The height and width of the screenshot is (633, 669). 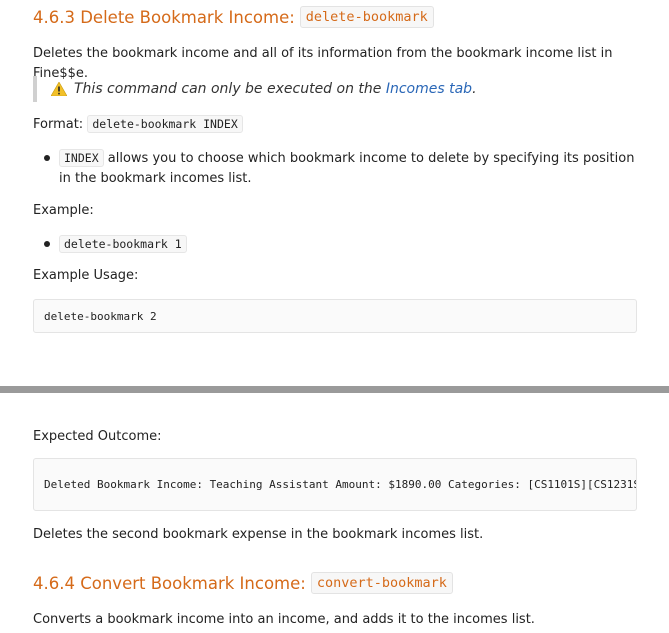 What do you see at coordinates (63, 210) in the screenshot?
I see `example-label: Example:` at bounding box center [63, 210].